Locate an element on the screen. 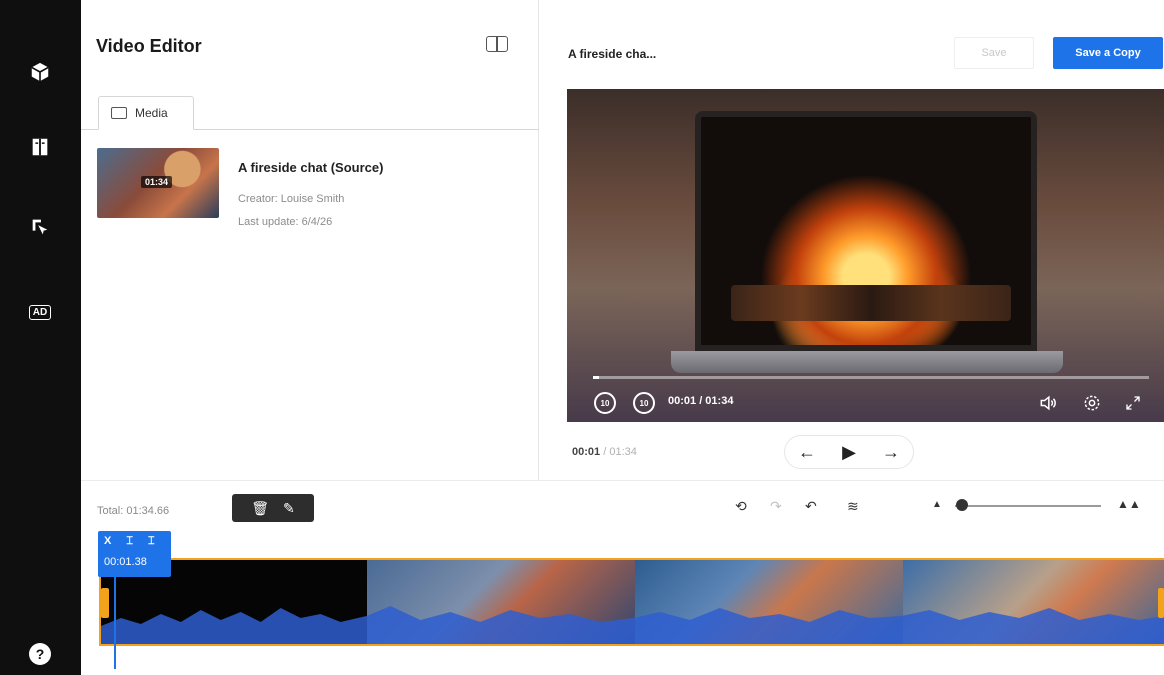 Image resolution: width=1164 pixels, height=675 pixels. thumbnail-duration: 01:34 is located at coordinates (157, 182).